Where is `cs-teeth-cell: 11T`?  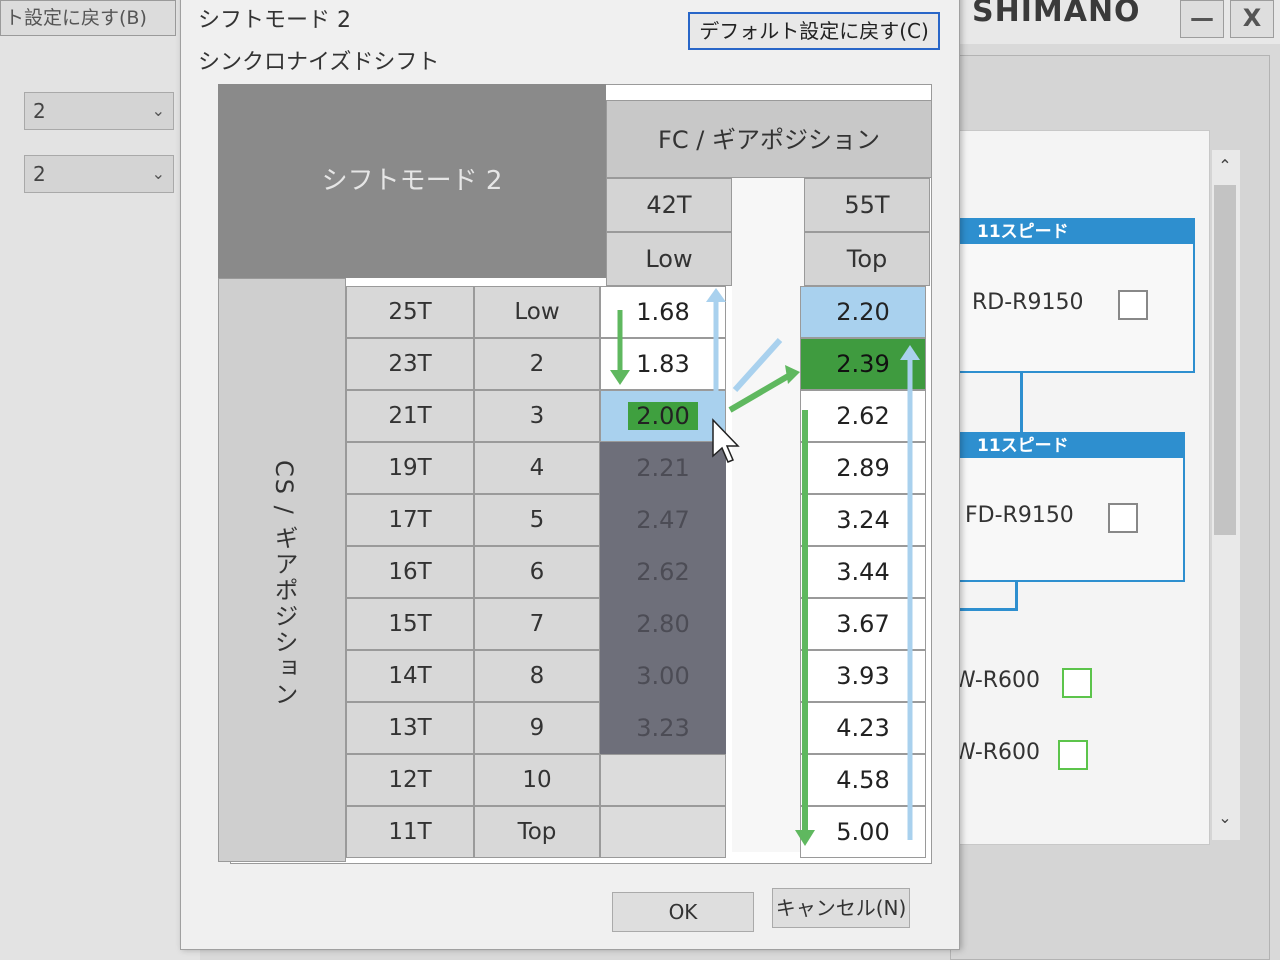 cs-teeth-cell: 11T is located at coordinates (410, 832).